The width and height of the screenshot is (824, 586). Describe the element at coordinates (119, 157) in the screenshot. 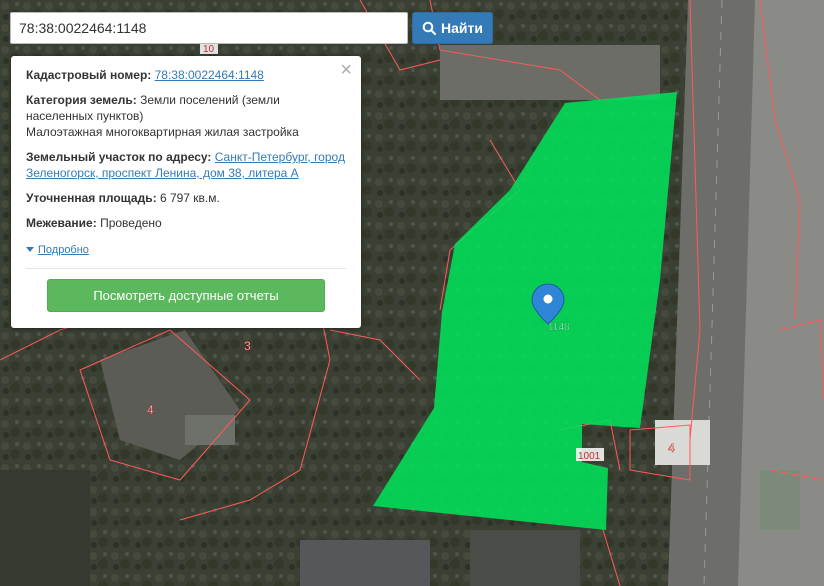

I see `address-label: Земельный участок по адресу:` at that location.